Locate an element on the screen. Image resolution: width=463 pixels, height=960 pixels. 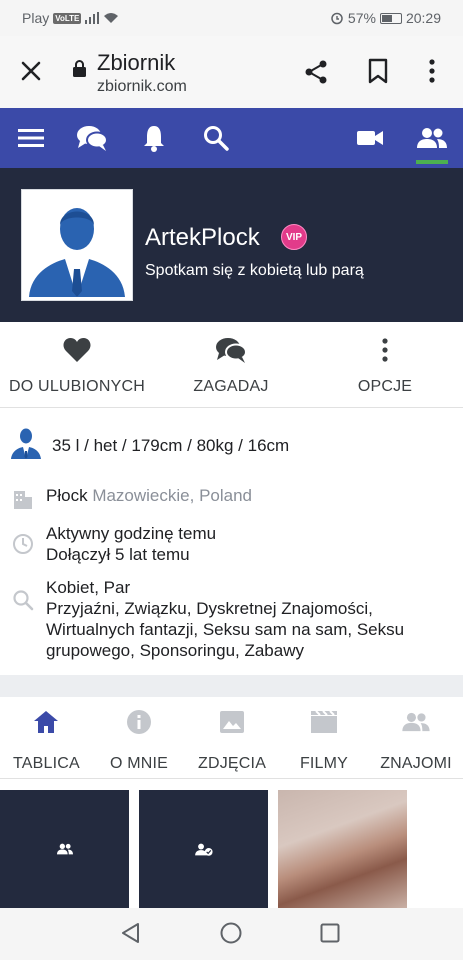
battery-icon is located at coordinates (390, 18).